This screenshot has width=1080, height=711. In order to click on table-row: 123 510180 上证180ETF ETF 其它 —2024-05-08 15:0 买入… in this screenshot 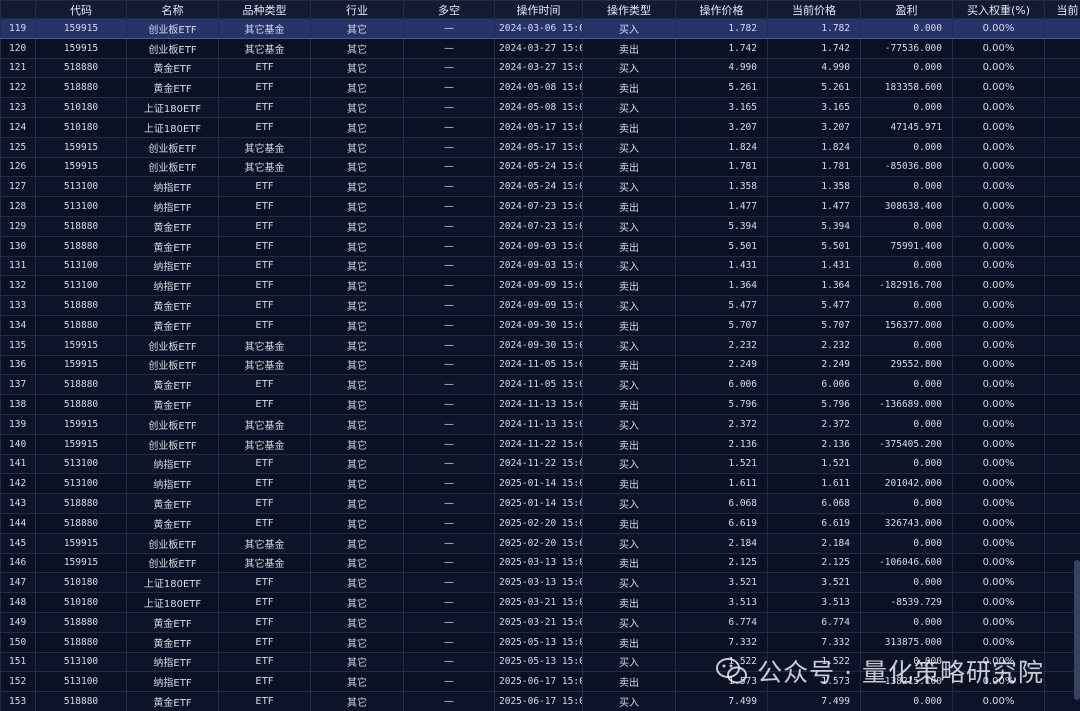, I will do `click(540, 107)`.